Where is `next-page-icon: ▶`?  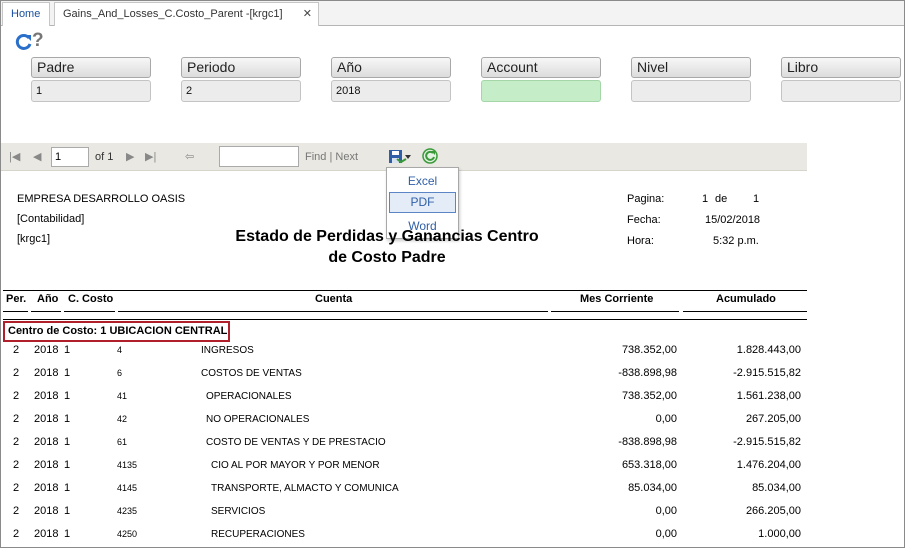
next-page-icon: ▶ is located at coordinates (130, 156).